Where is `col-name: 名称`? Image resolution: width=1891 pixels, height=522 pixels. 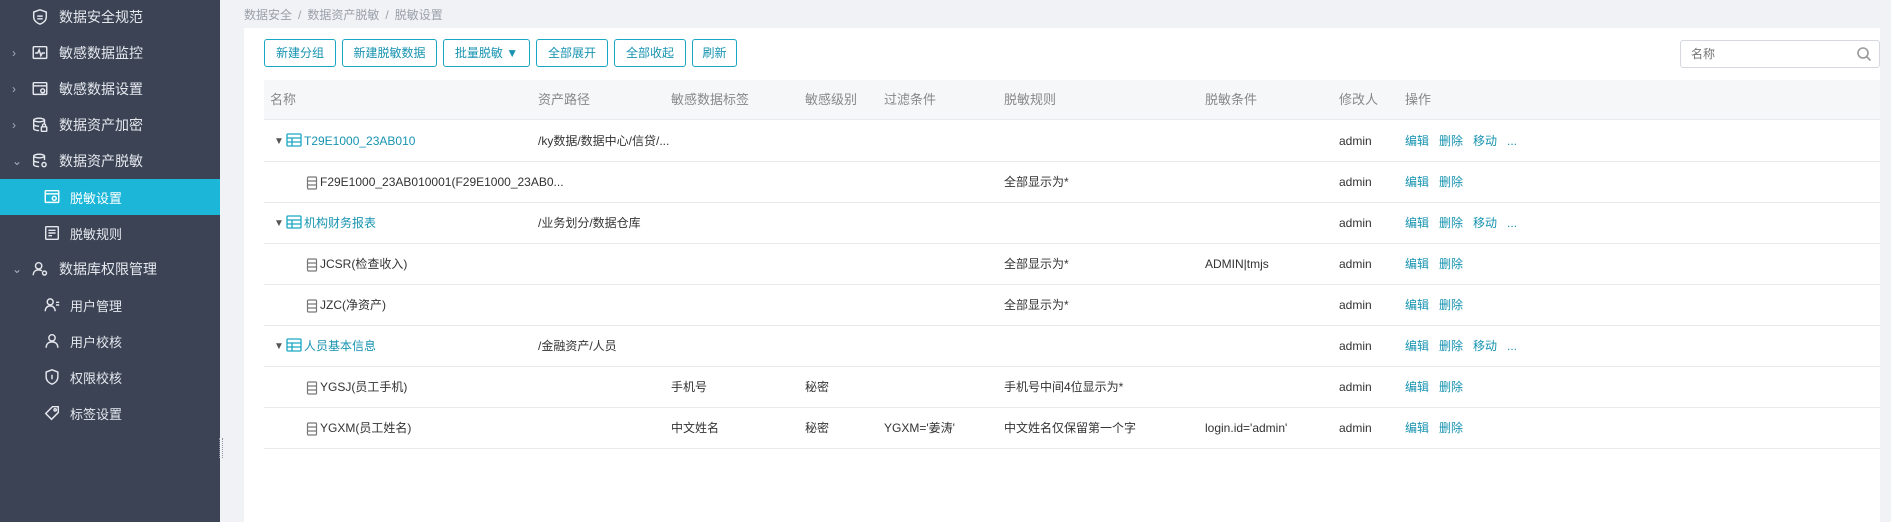
col-name: 名称 is located at coordinates (283, 99).